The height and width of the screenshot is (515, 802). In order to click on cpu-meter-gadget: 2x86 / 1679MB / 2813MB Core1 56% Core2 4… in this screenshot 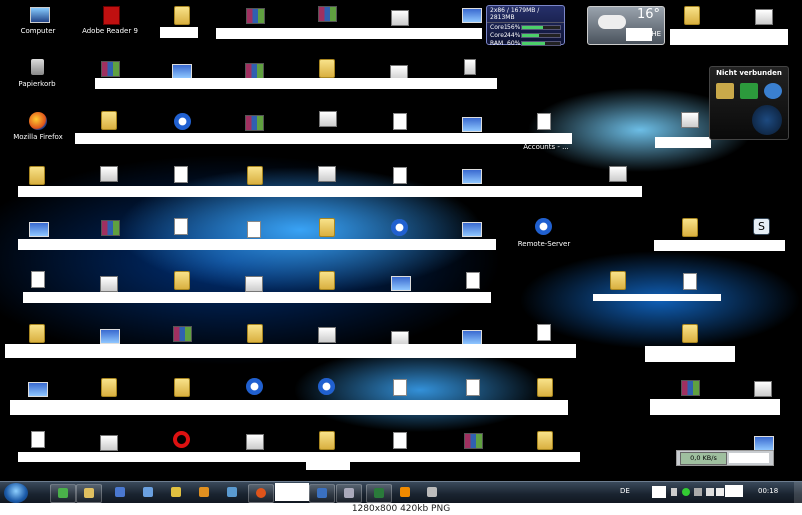, I will do `click(525, 26)`.